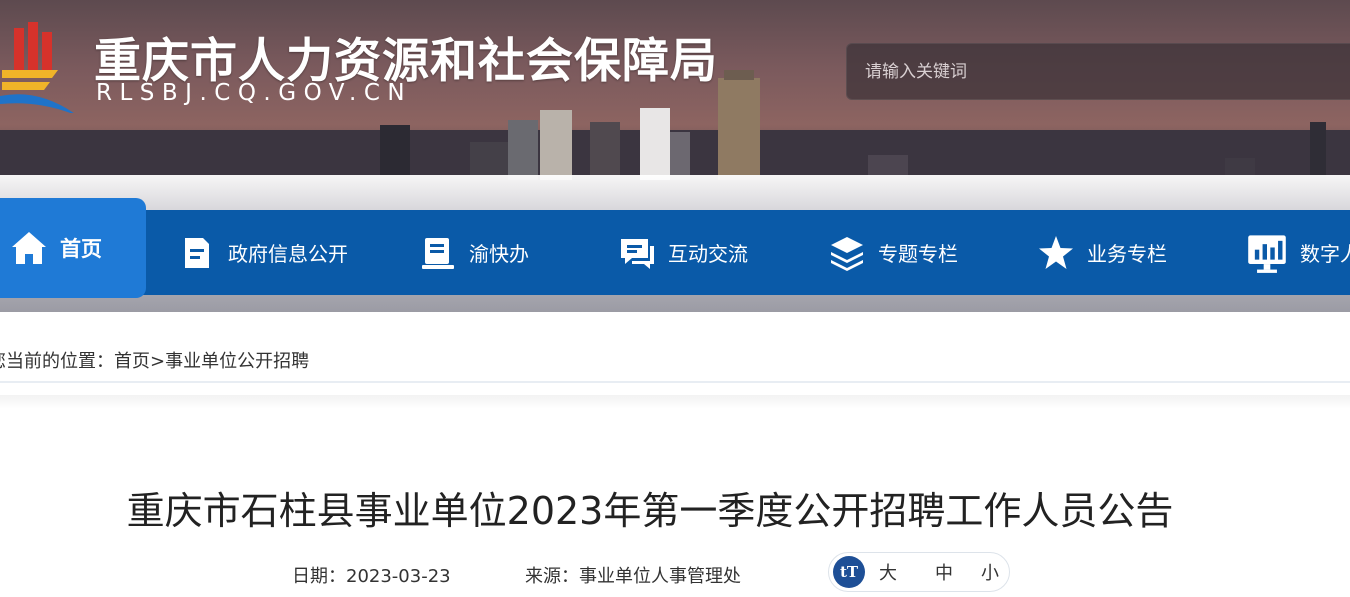 The width and height of the screenshot is (1350, 597). What do you see at coordinates (1098, 71) in the screenshot?
I see `search-input` at bounding box center [1098, 71].